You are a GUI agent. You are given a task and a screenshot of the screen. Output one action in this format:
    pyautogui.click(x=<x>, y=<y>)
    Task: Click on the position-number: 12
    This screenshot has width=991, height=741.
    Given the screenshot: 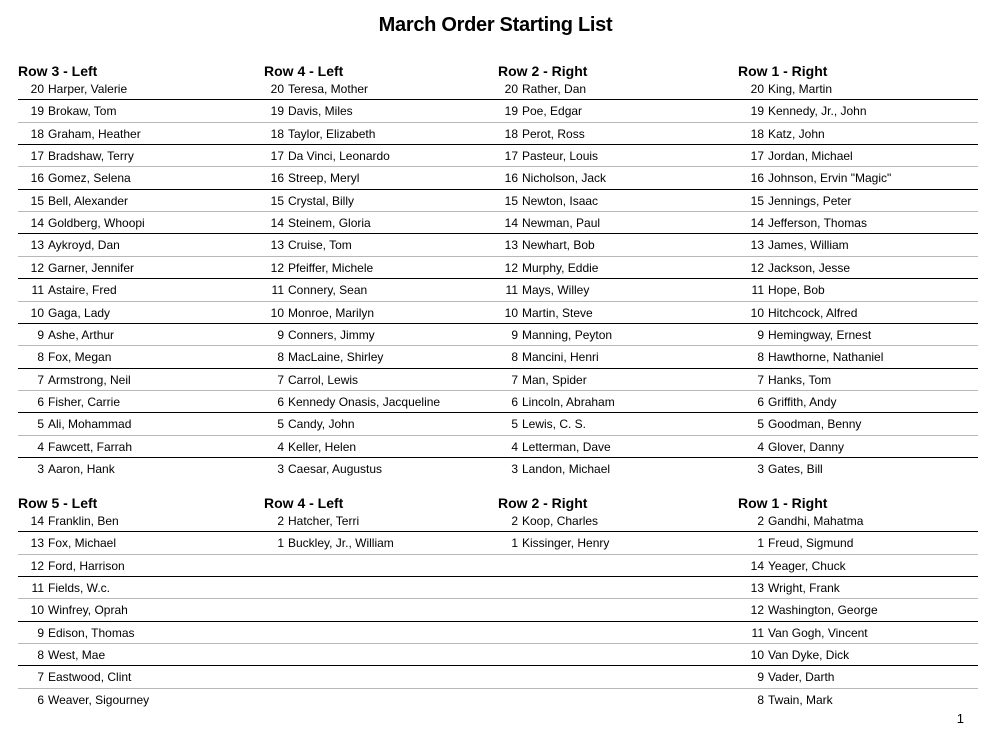 What is the action you would take?
    pyautogui.click(x=37, y=267)
    